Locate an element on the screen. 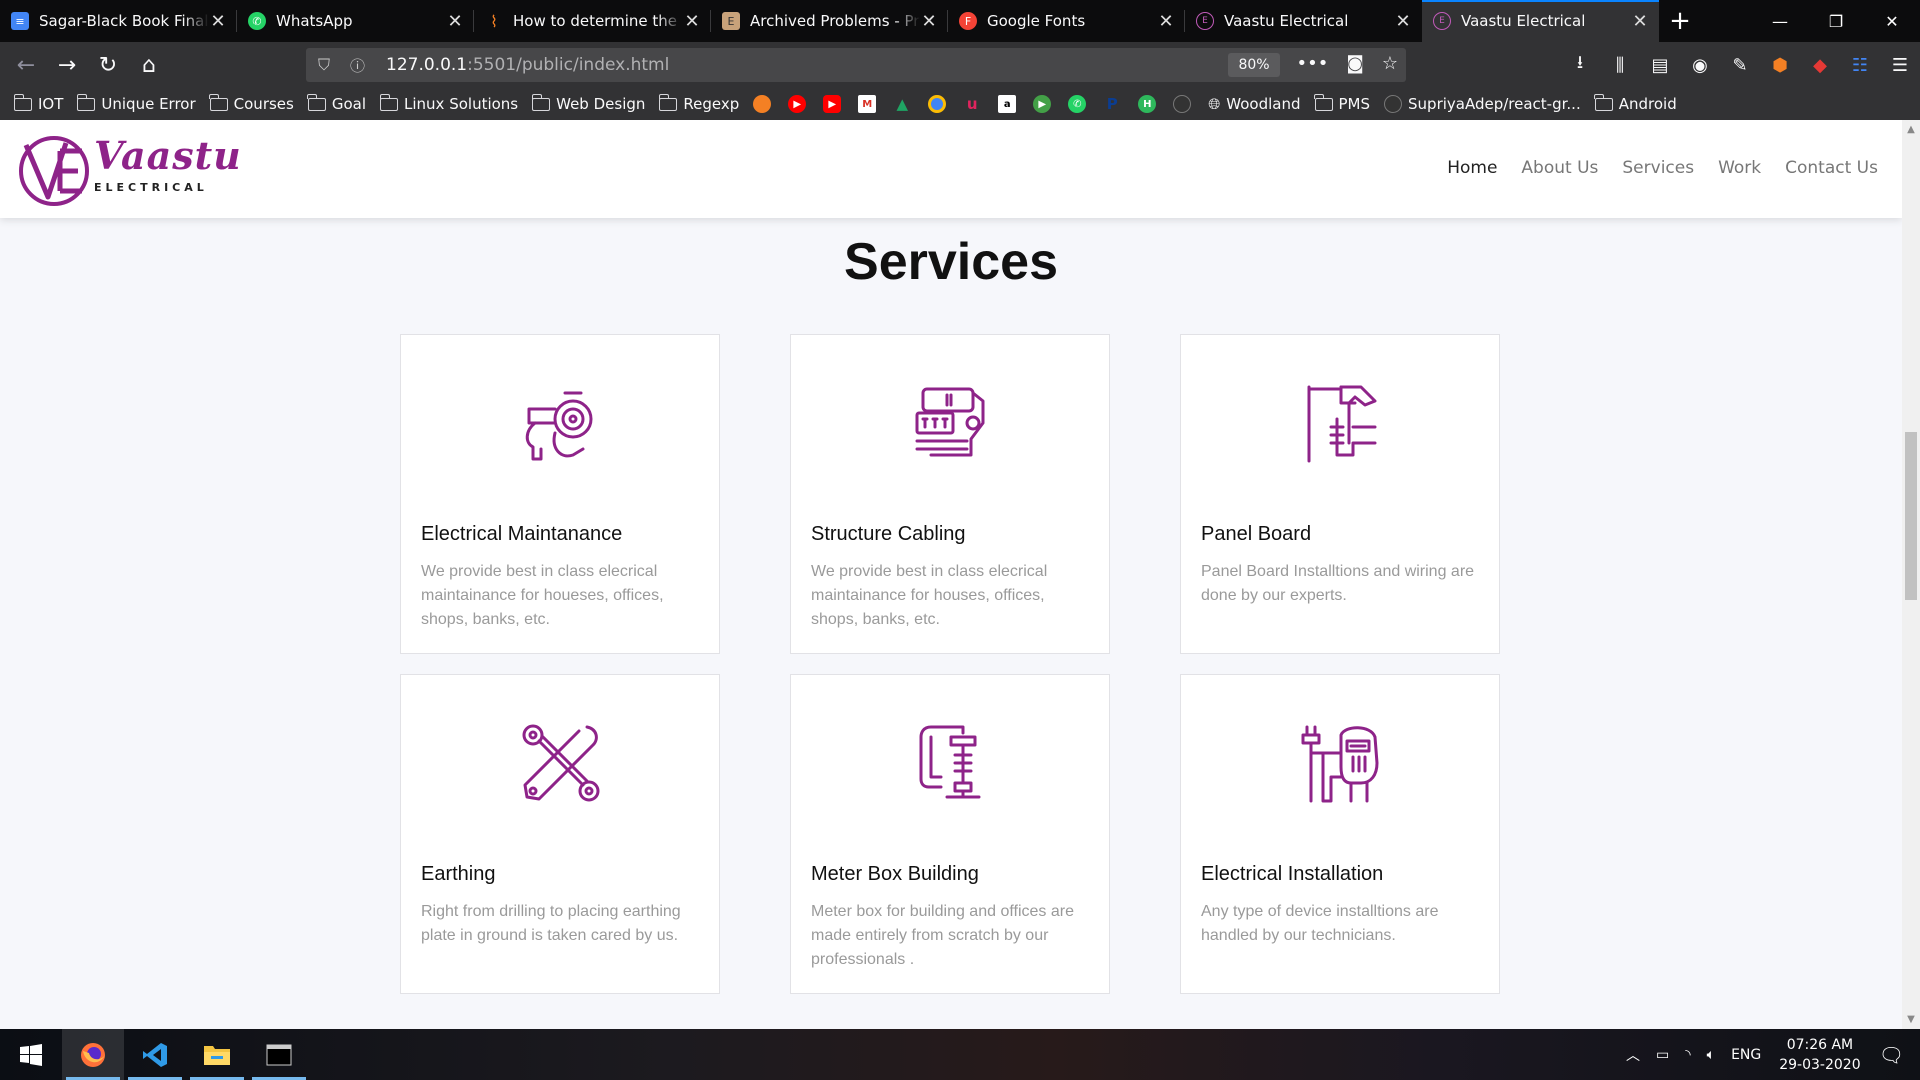 The height and width of the screenshot is (1080, 1920). bookmark-folder: Android is located at coordinates (1635, 103).